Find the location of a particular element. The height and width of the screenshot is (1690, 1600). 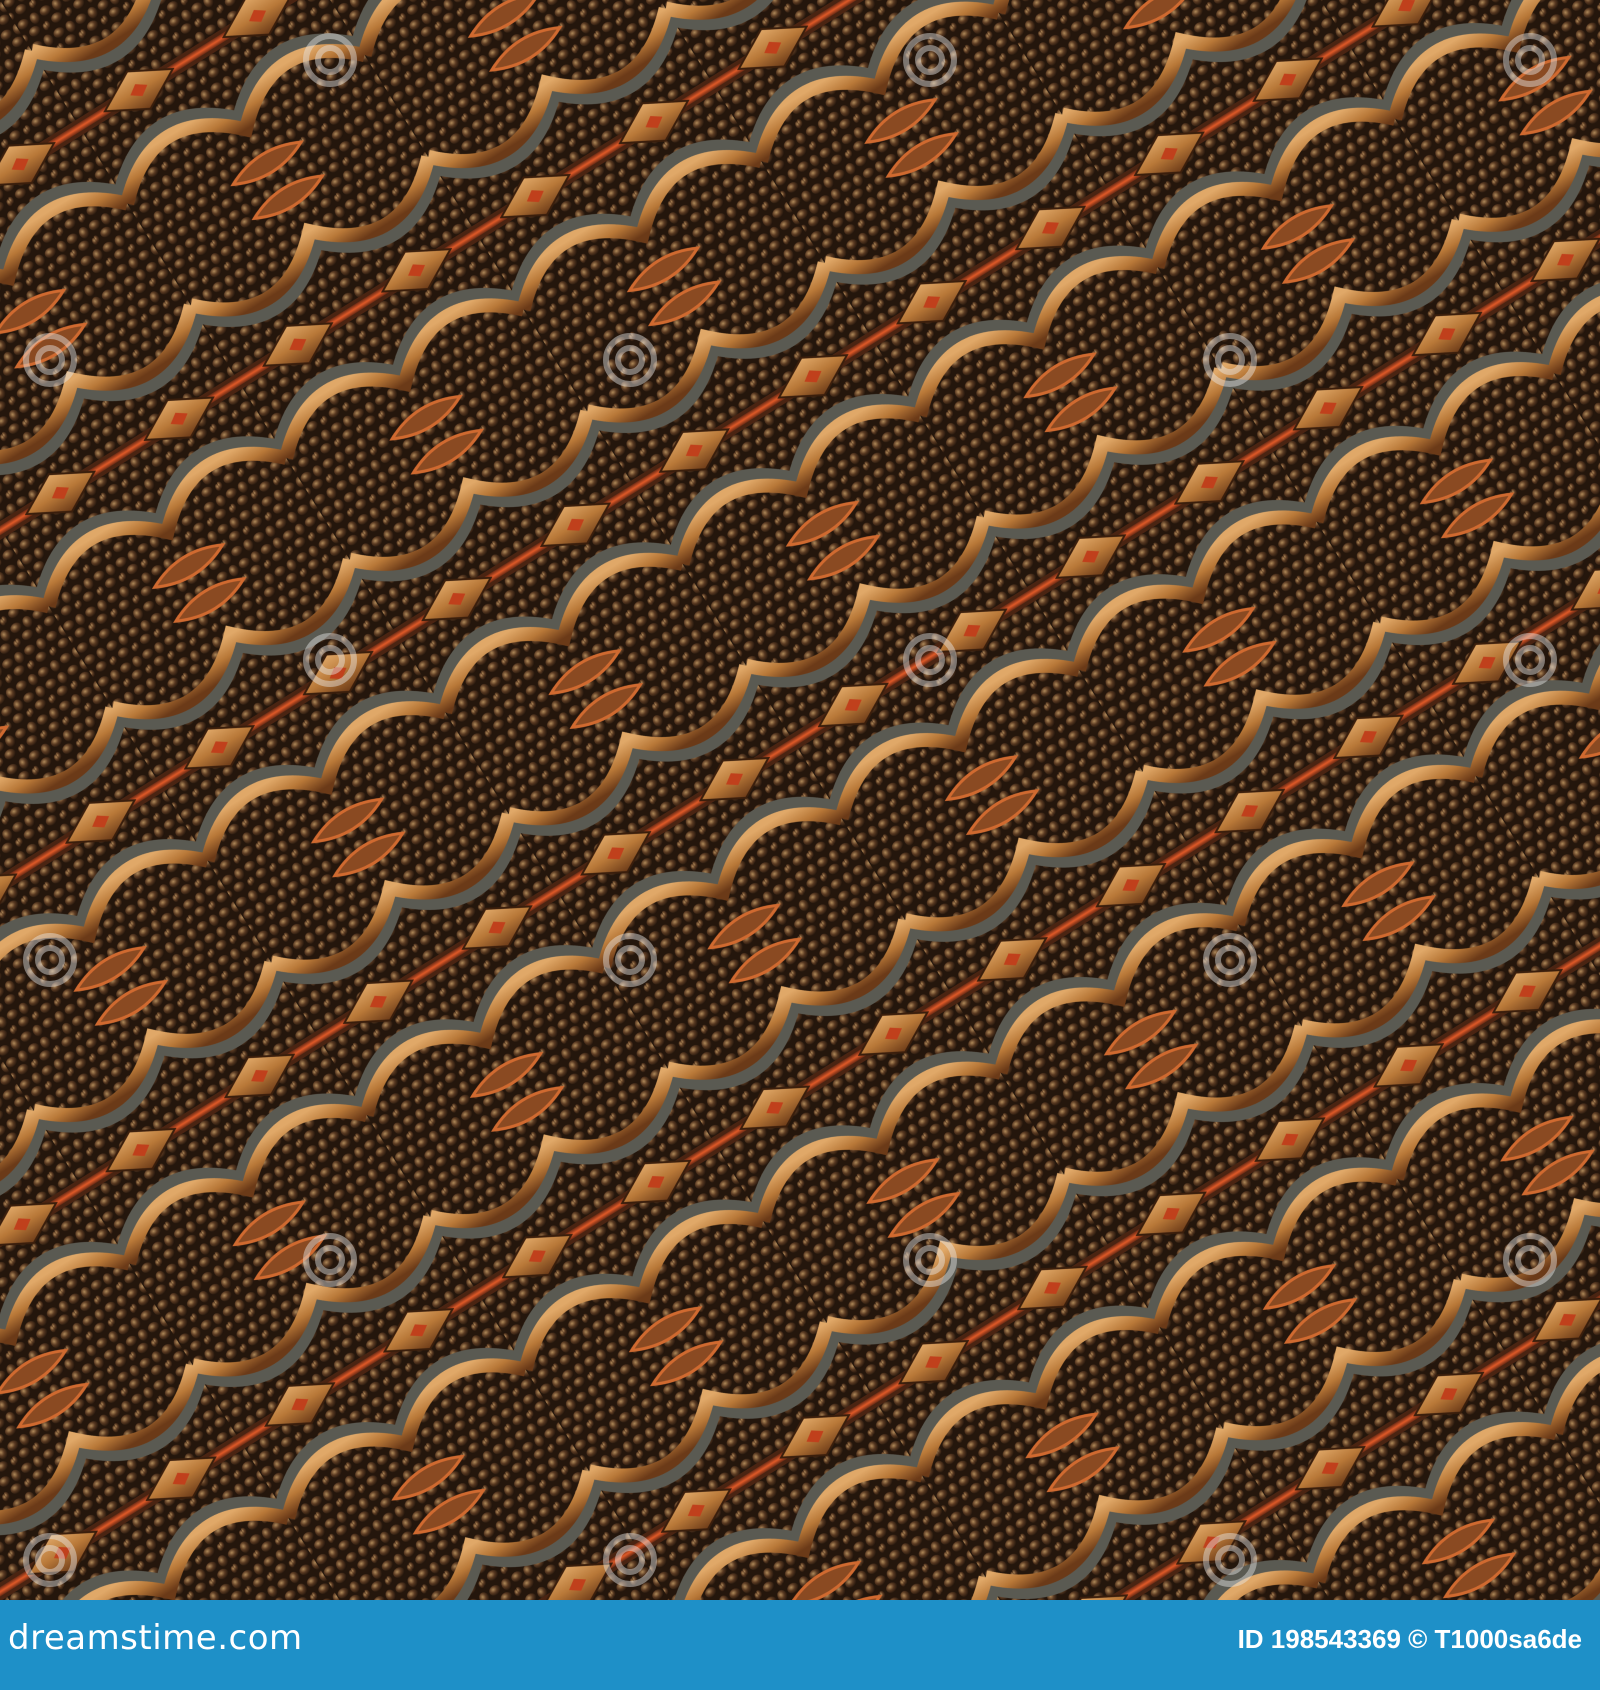

stock-id-label: ID 198543369 © T1000sa6de is located at coordinates (1409, 1639).